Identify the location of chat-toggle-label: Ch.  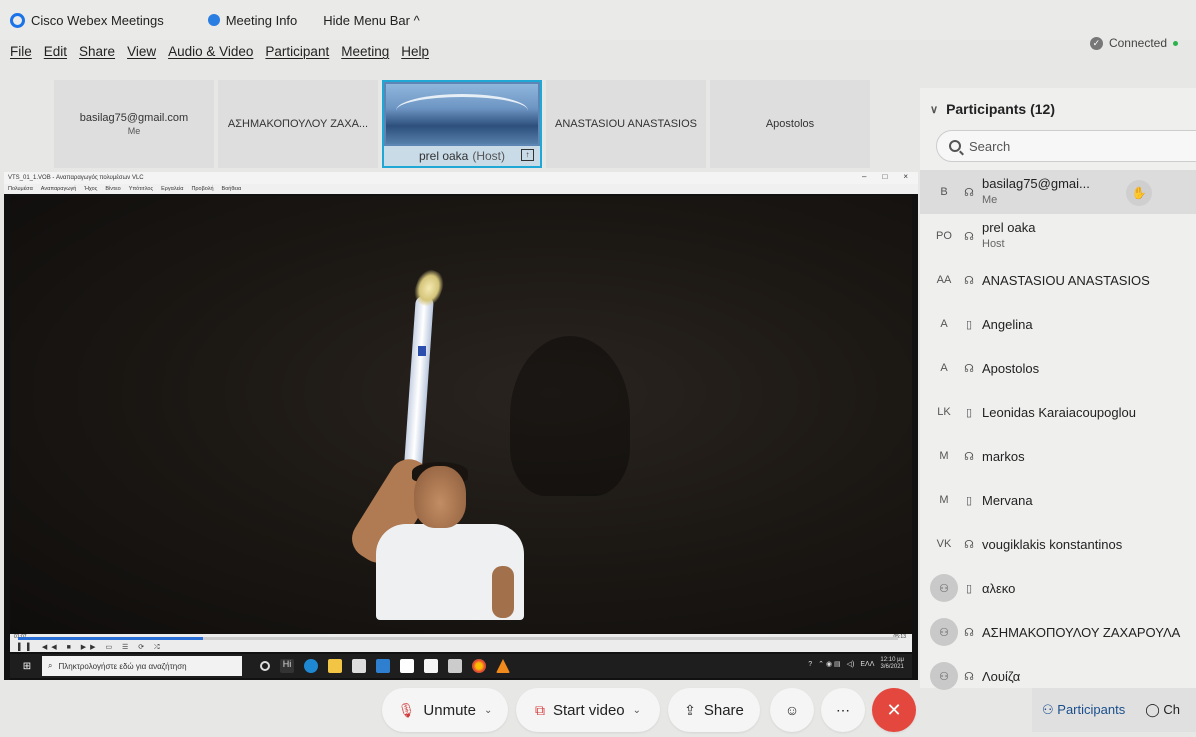
(1172, 709).